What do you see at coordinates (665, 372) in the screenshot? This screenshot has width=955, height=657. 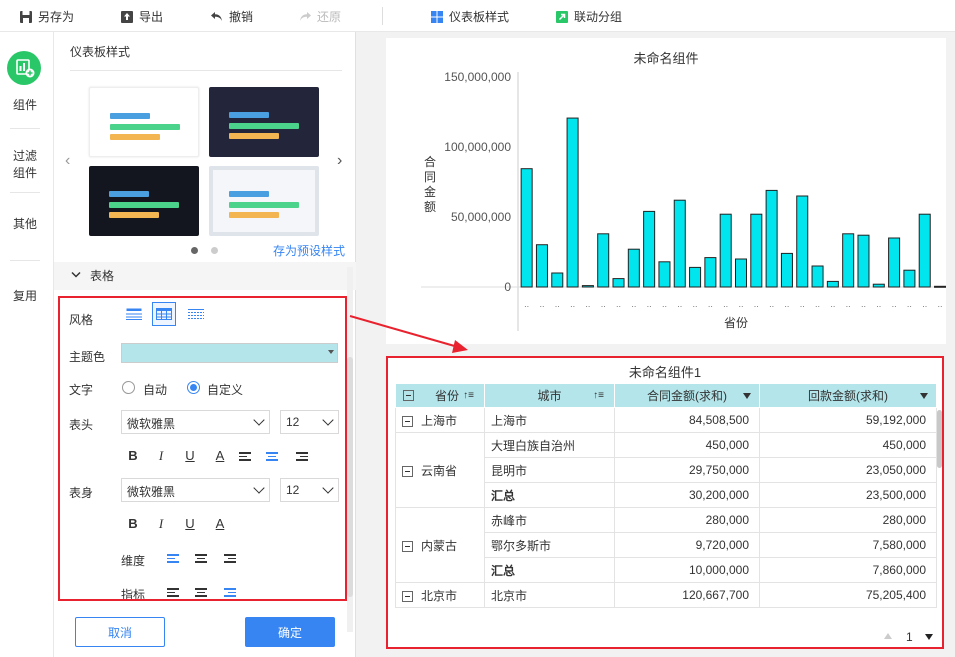 I see `table-title: 未命名组件1` at bounding box center [665, 372].